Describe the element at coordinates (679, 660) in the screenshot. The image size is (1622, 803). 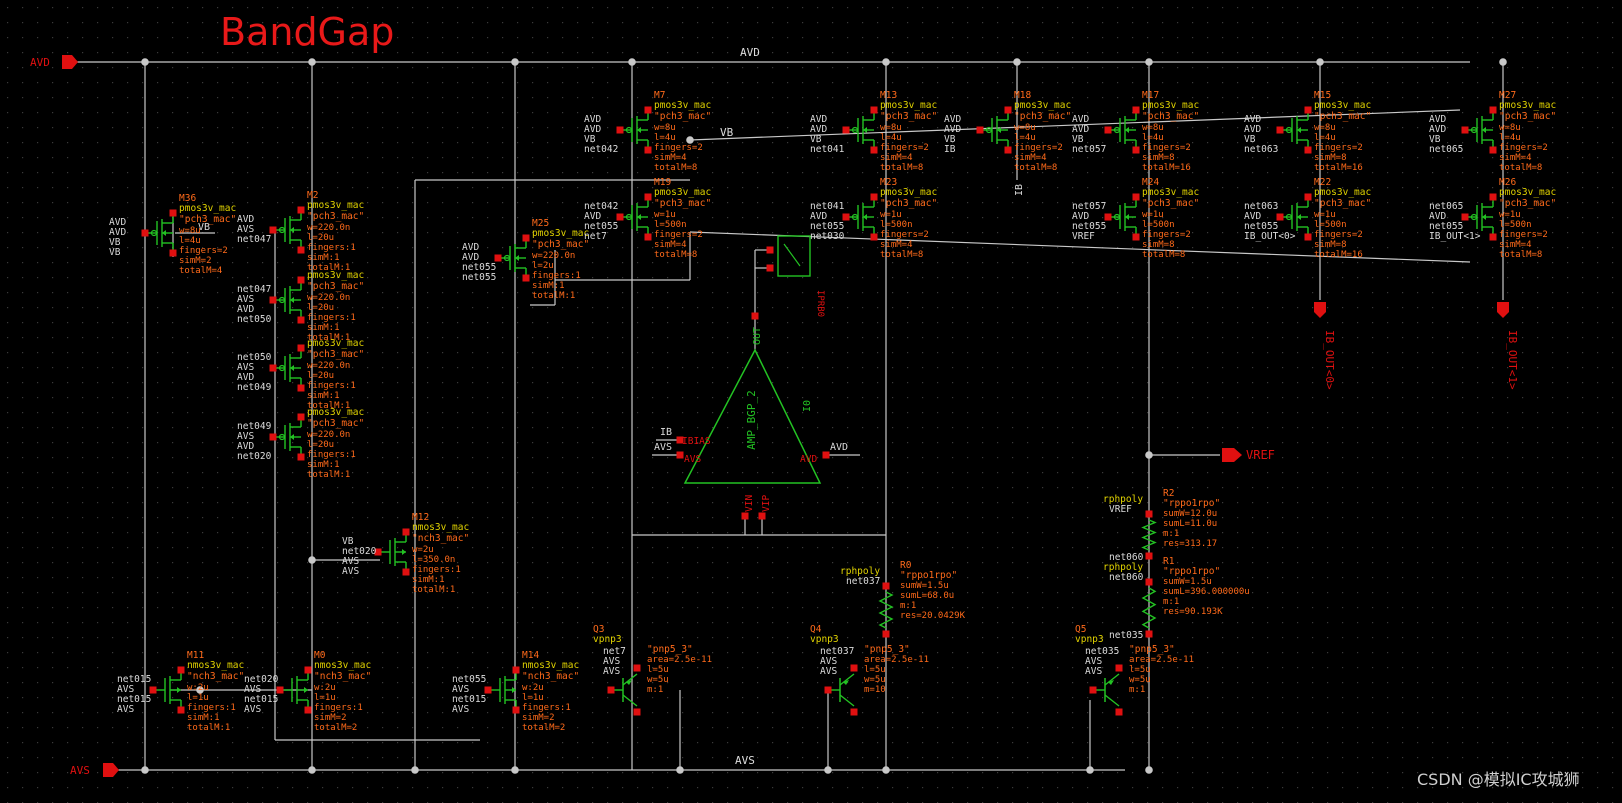
I see `device-param: area=2.5e-11` at that location.